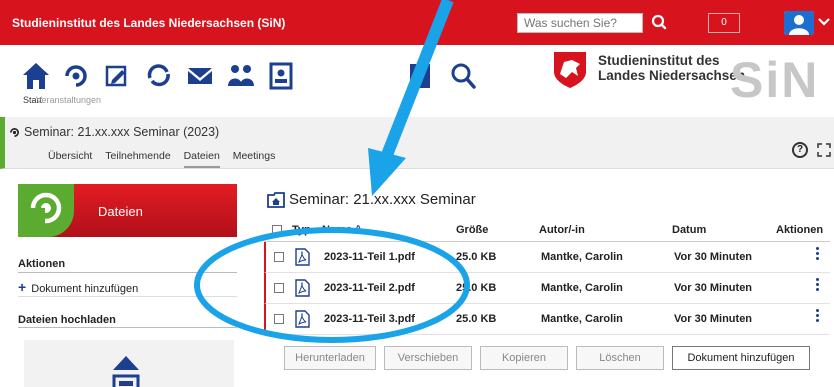  Describe the element at coordinates (14, 132) in the screenshot. I see `events-small-icon` at that location.